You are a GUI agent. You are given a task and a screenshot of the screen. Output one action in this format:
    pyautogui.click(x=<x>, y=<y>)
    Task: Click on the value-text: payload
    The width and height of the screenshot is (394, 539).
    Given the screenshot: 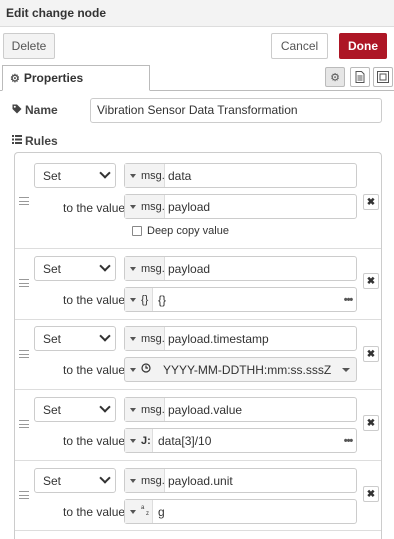 What is the action you would take?
    pyautogui.click(x=189, y=207)
    